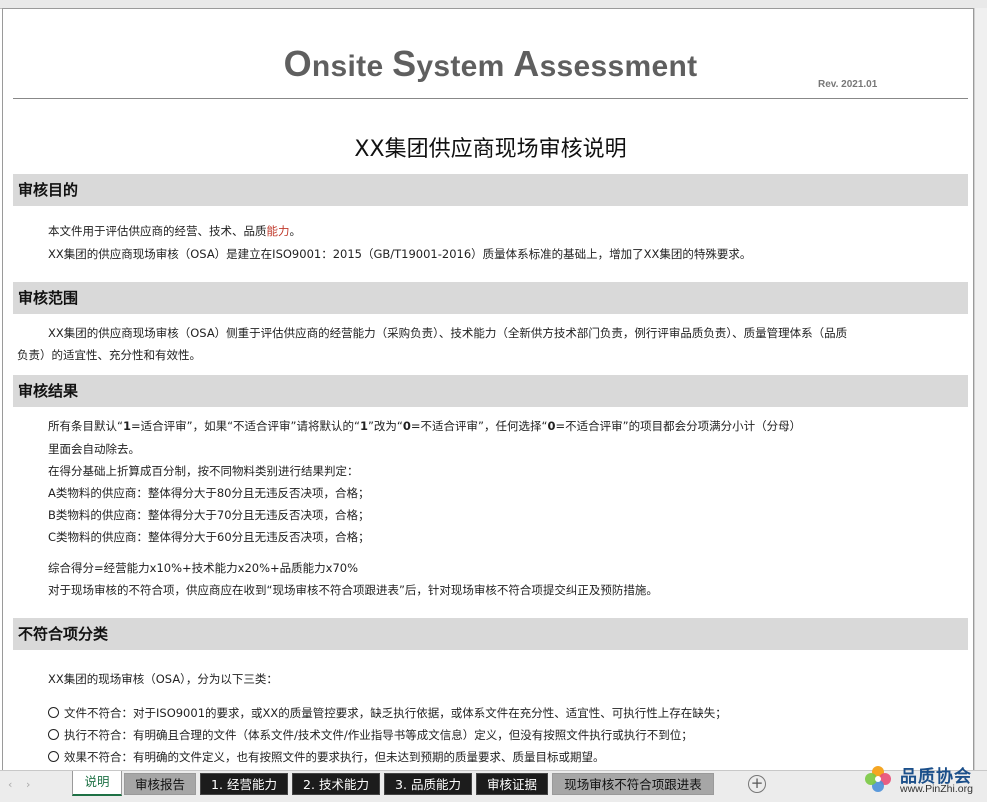  Describe the element at coordinates (490, 190) in the screenshot. I see `section-heading-purpose: 审核目的` at that location.